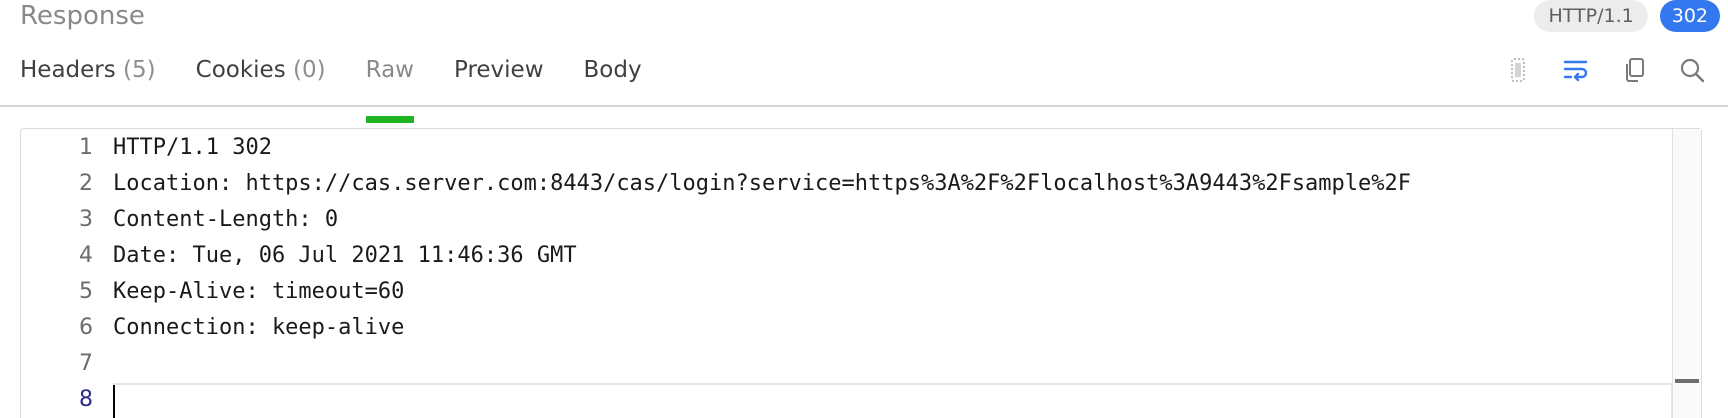 Image resolution: width=1728 pixels, height=418 pixels. I want to click on copy-icon, so click(1634, 70).